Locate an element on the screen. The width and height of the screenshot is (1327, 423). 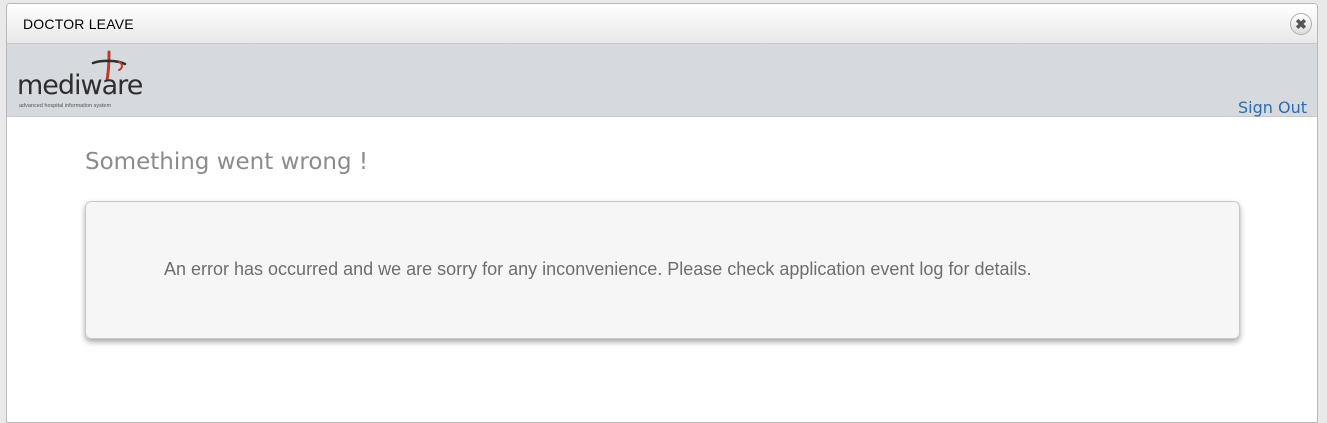
dialog-title: DOCTOR LEAVE is located at coordinates (78, 24).